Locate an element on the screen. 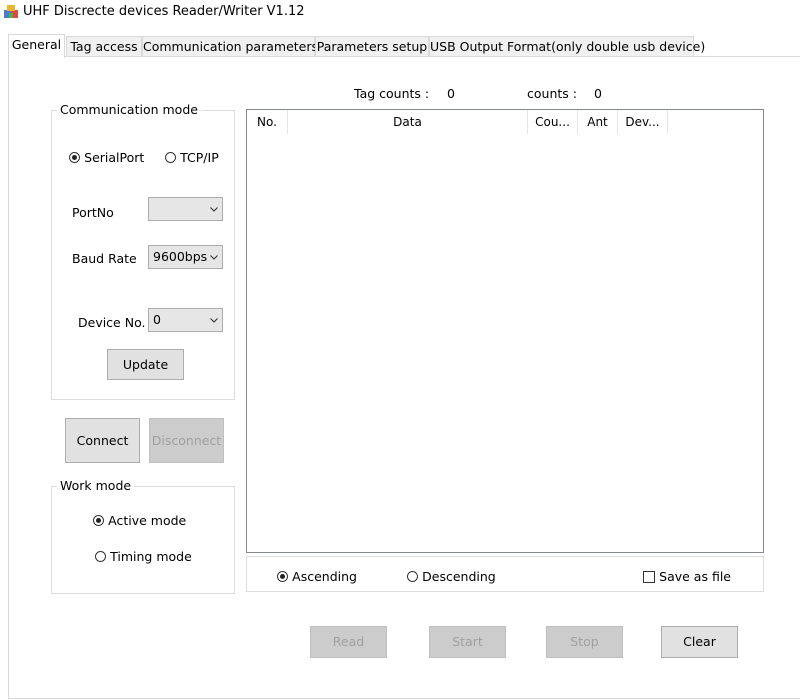 The height and width of the screenshot is (700, 800). read-button: Read is located at coordinates (348, 642).